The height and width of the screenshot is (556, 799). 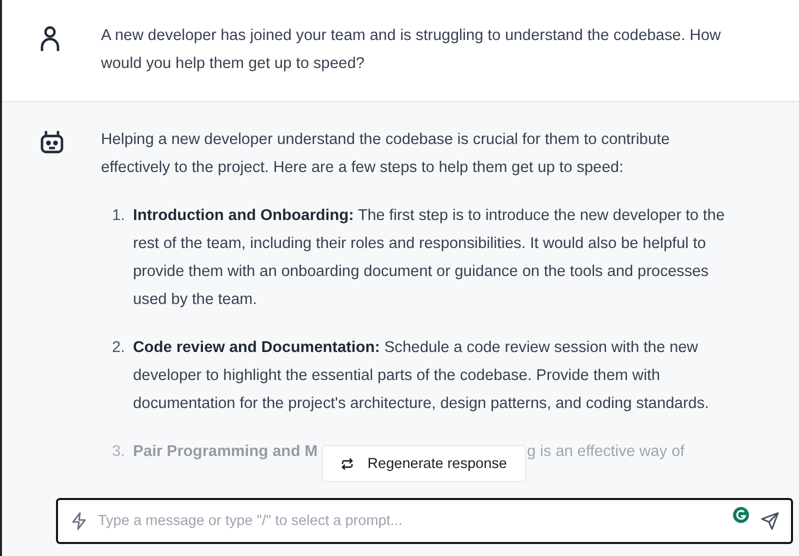 What do you see at coordinates (741, 515) in the screenshot?
I see `grammar-icon` at bounding box center [741, 515].